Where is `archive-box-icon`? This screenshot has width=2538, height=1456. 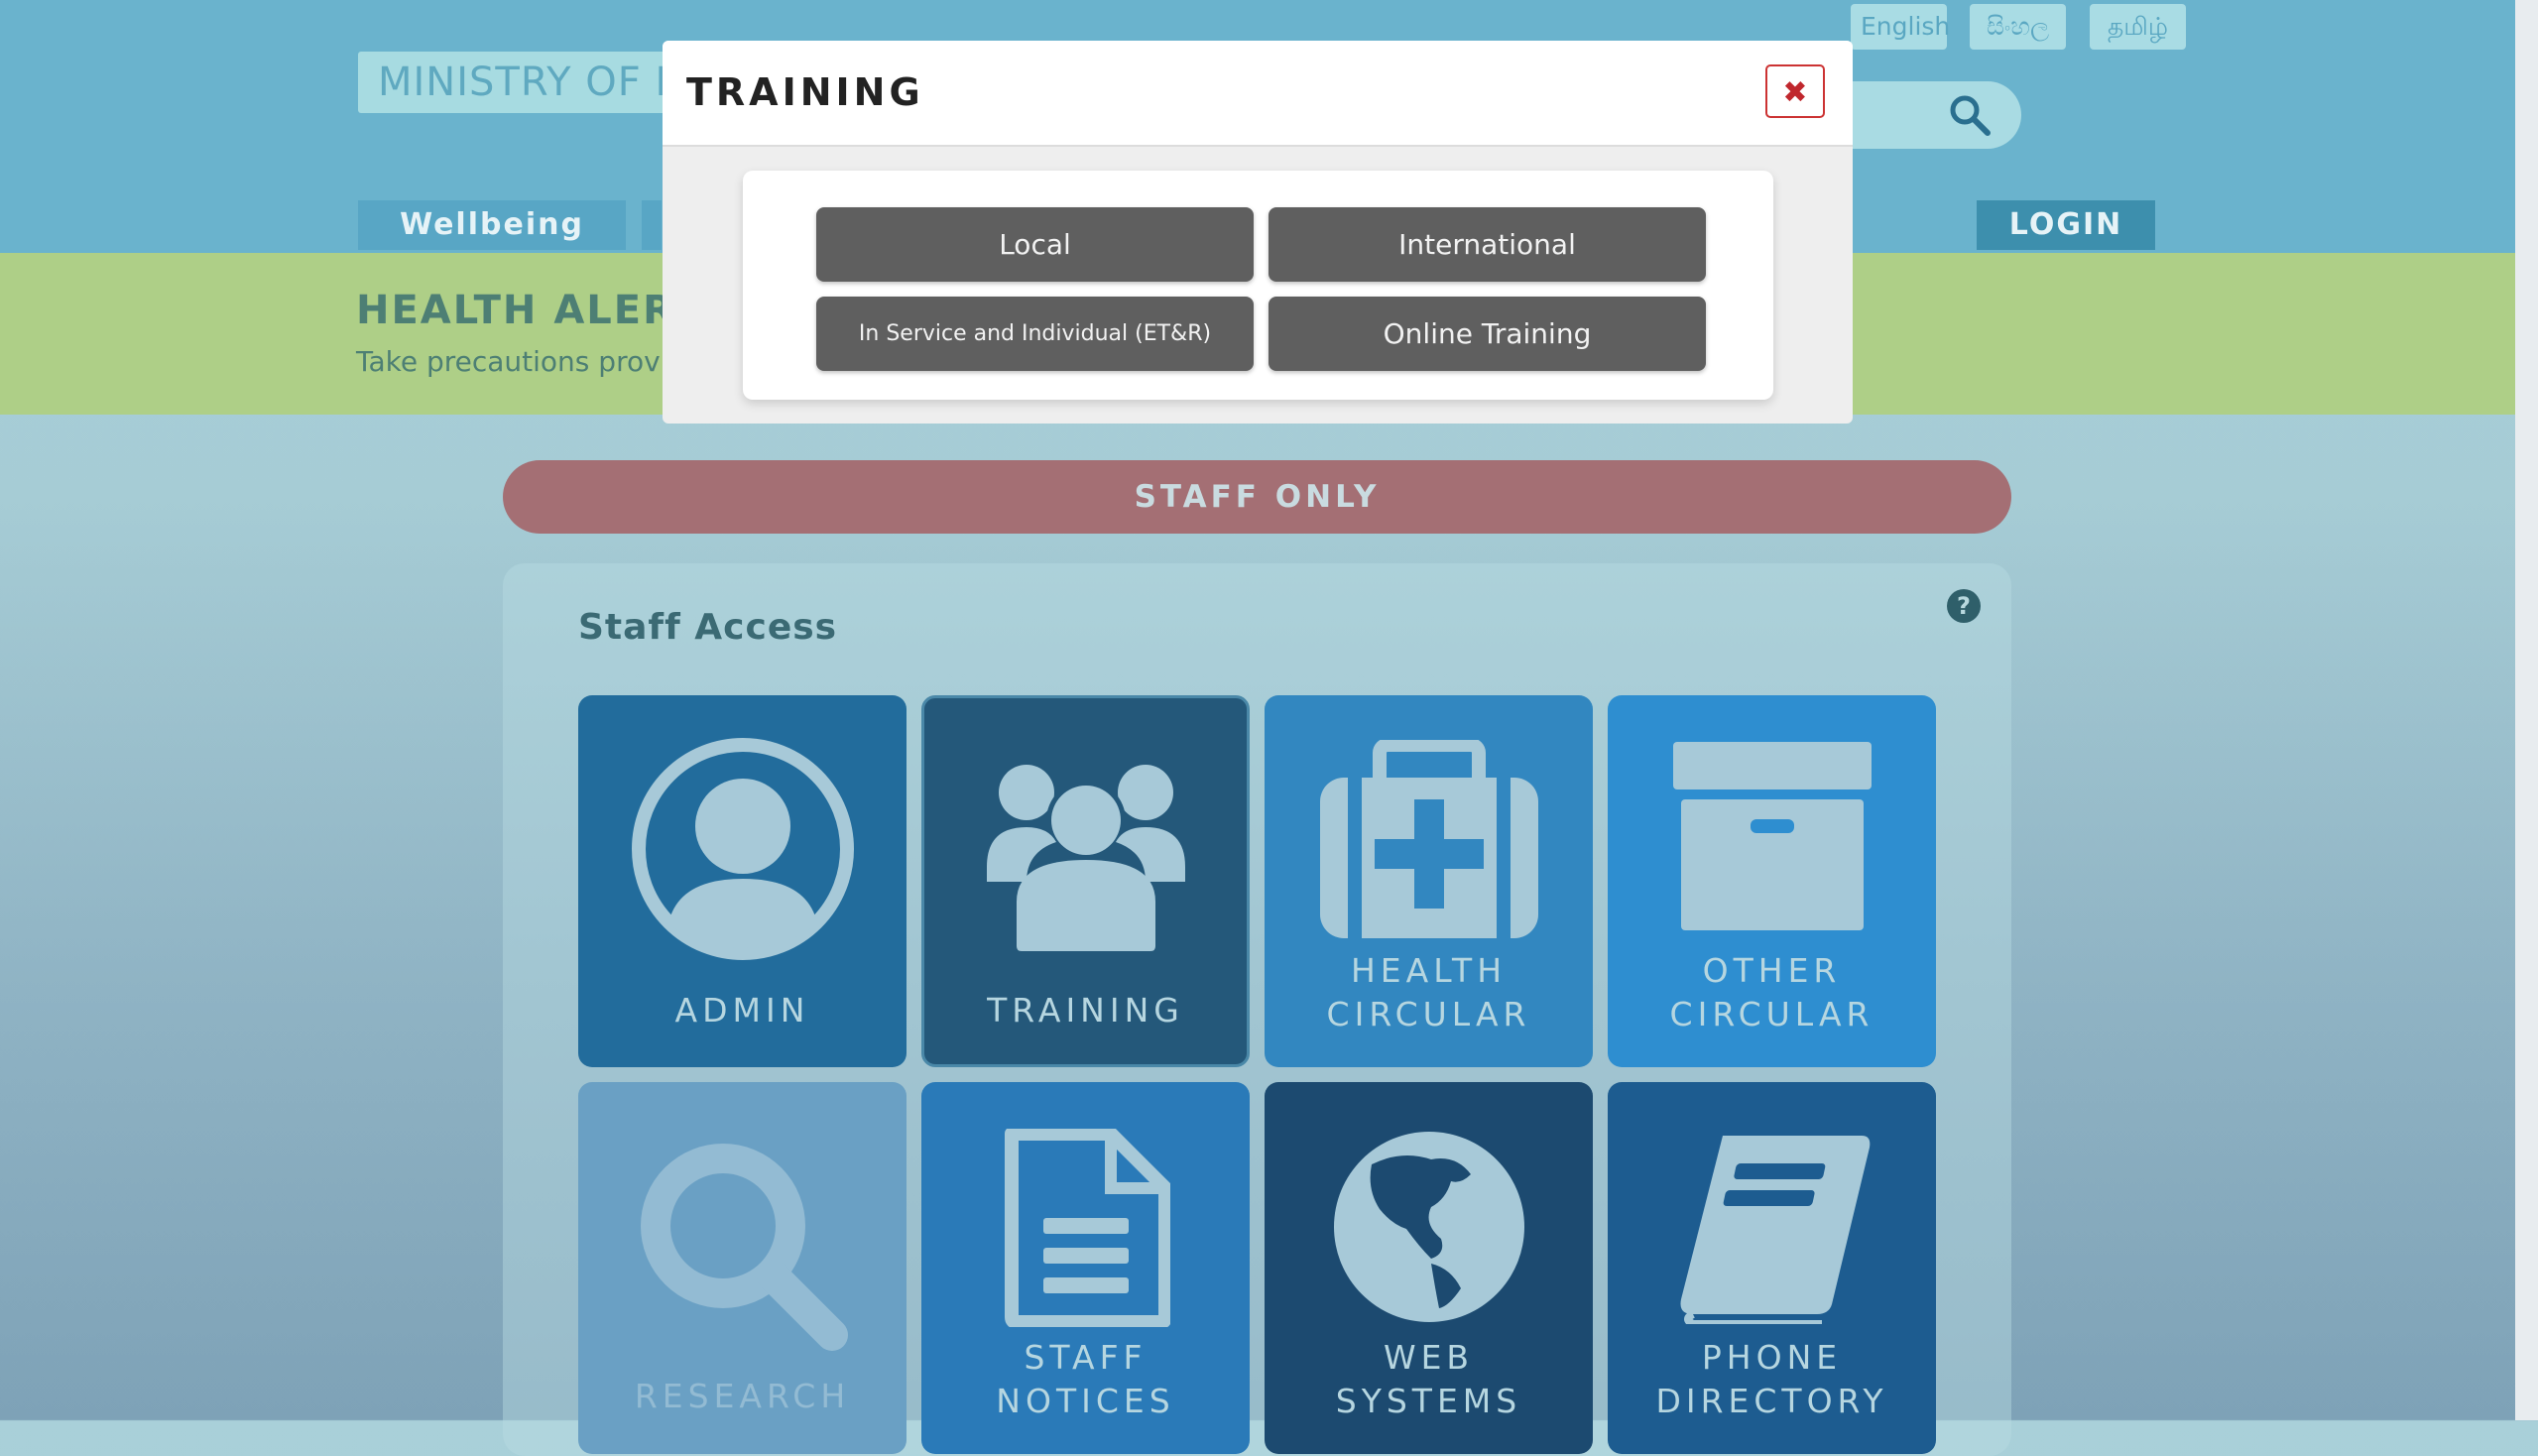 archive-box-icon is located at coordinates (1772, 836).